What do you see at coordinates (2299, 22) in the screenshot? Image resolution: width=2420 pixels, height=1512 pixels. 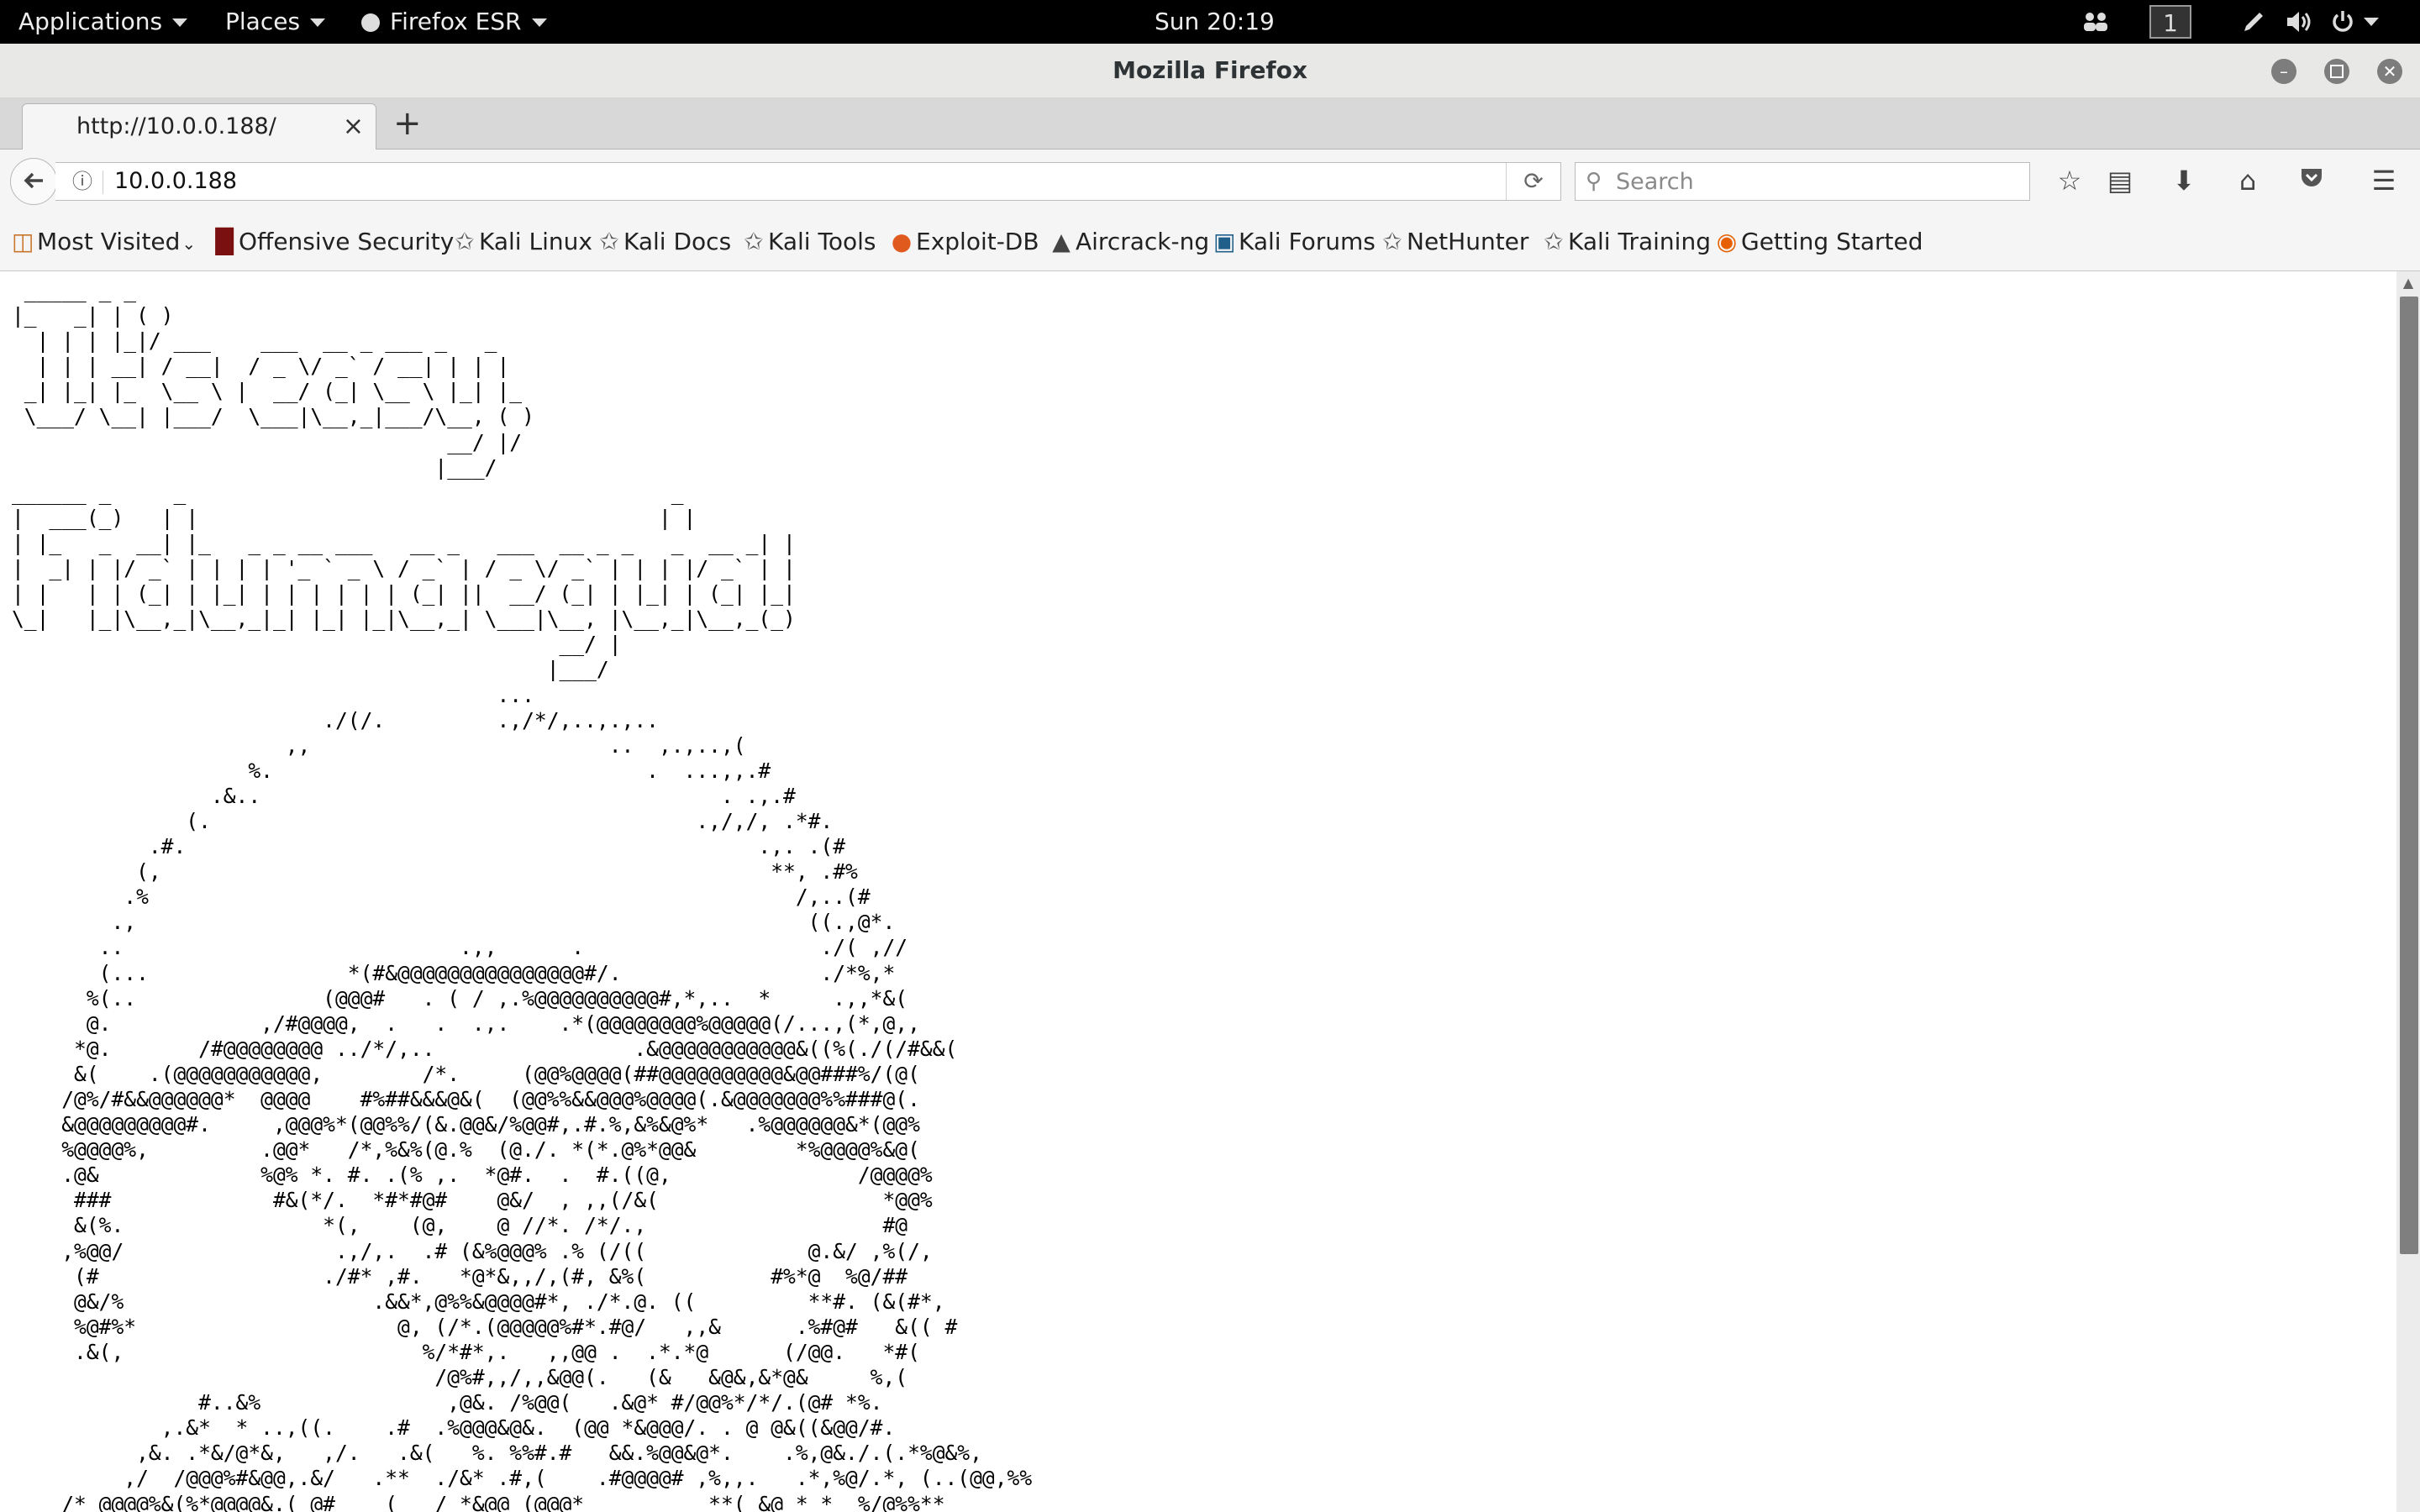 I see `volume-icon` at bounding box center [2299, 22].